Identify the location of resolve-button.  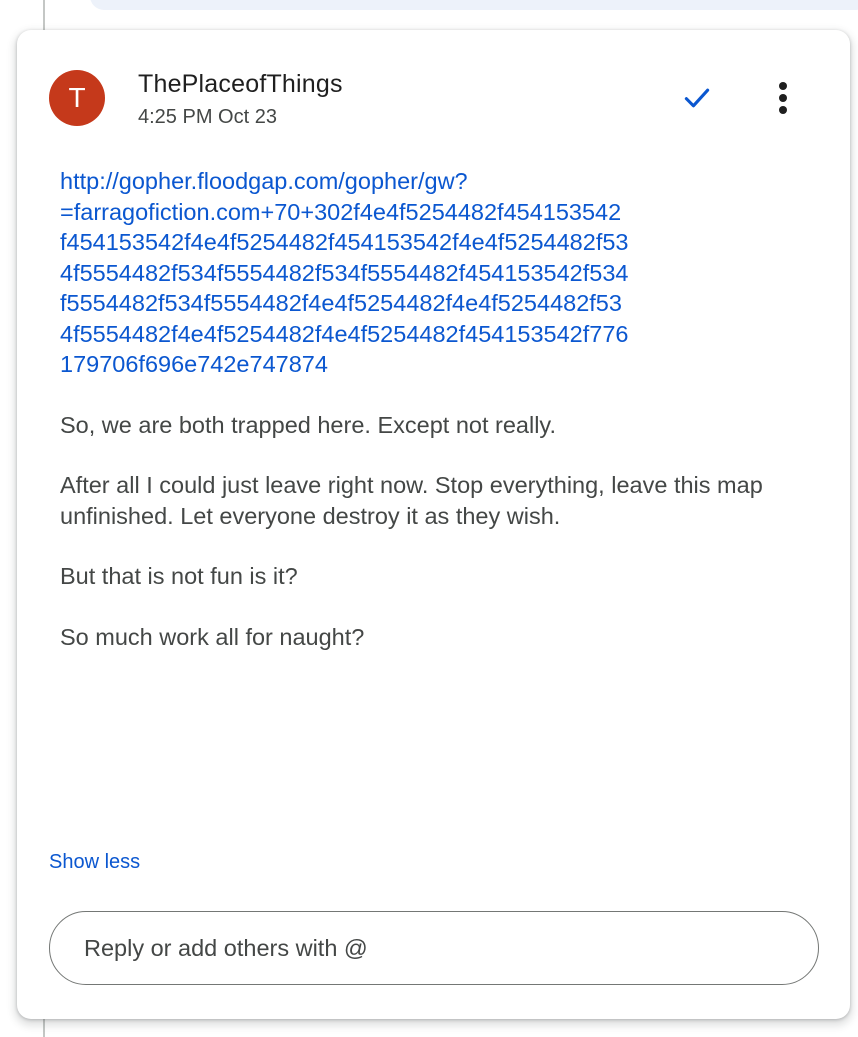
(697, 98).